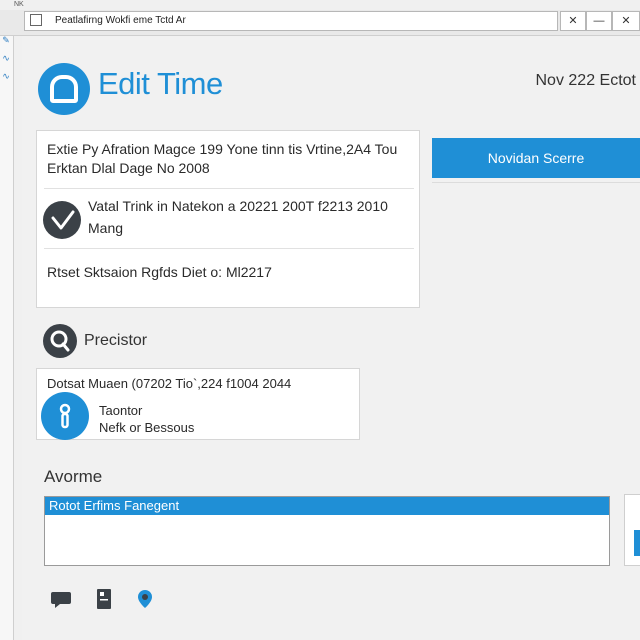  I want to click on logo-glyph, so click(64, 89).